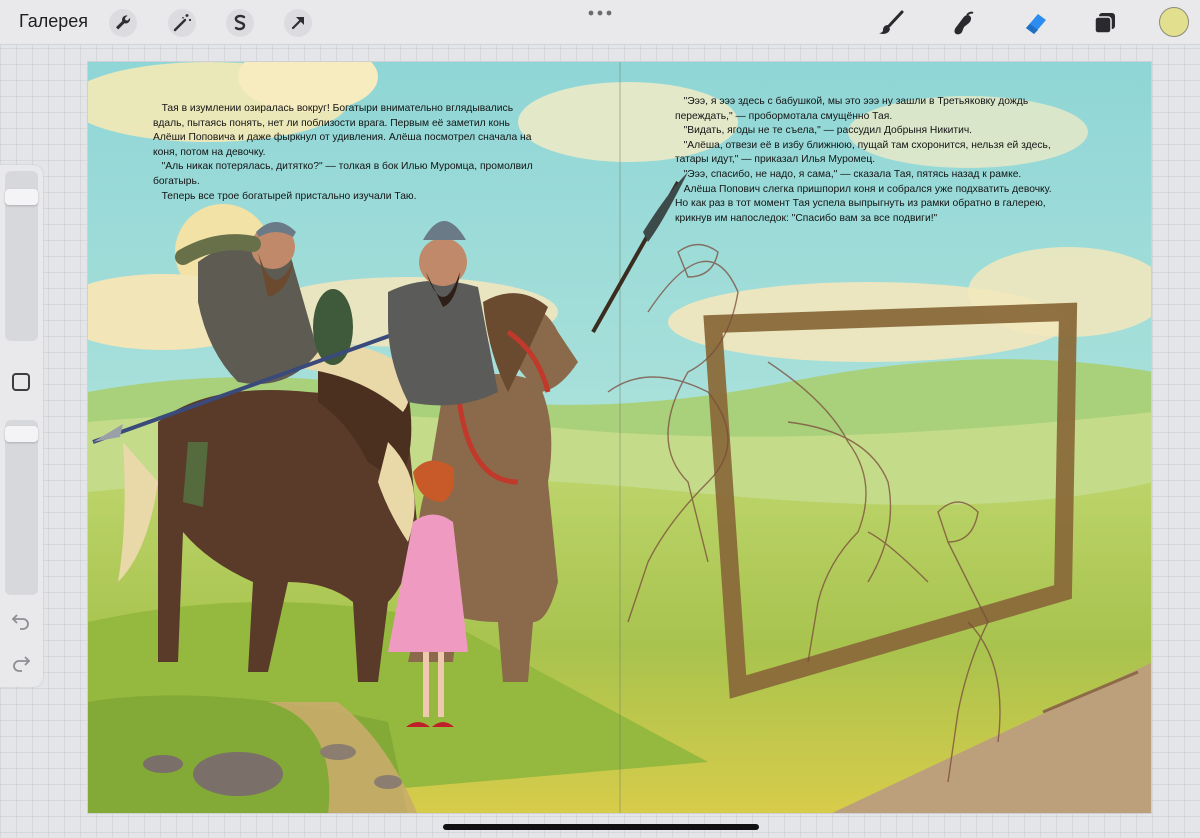 The image size is (1200, 838). I want to click on brush-size-slider, so click(21, 256).